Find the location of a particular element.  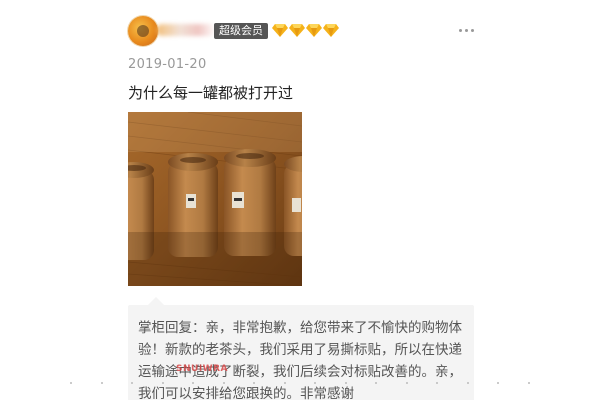

username-blurred is located at coordinates (186, 30).